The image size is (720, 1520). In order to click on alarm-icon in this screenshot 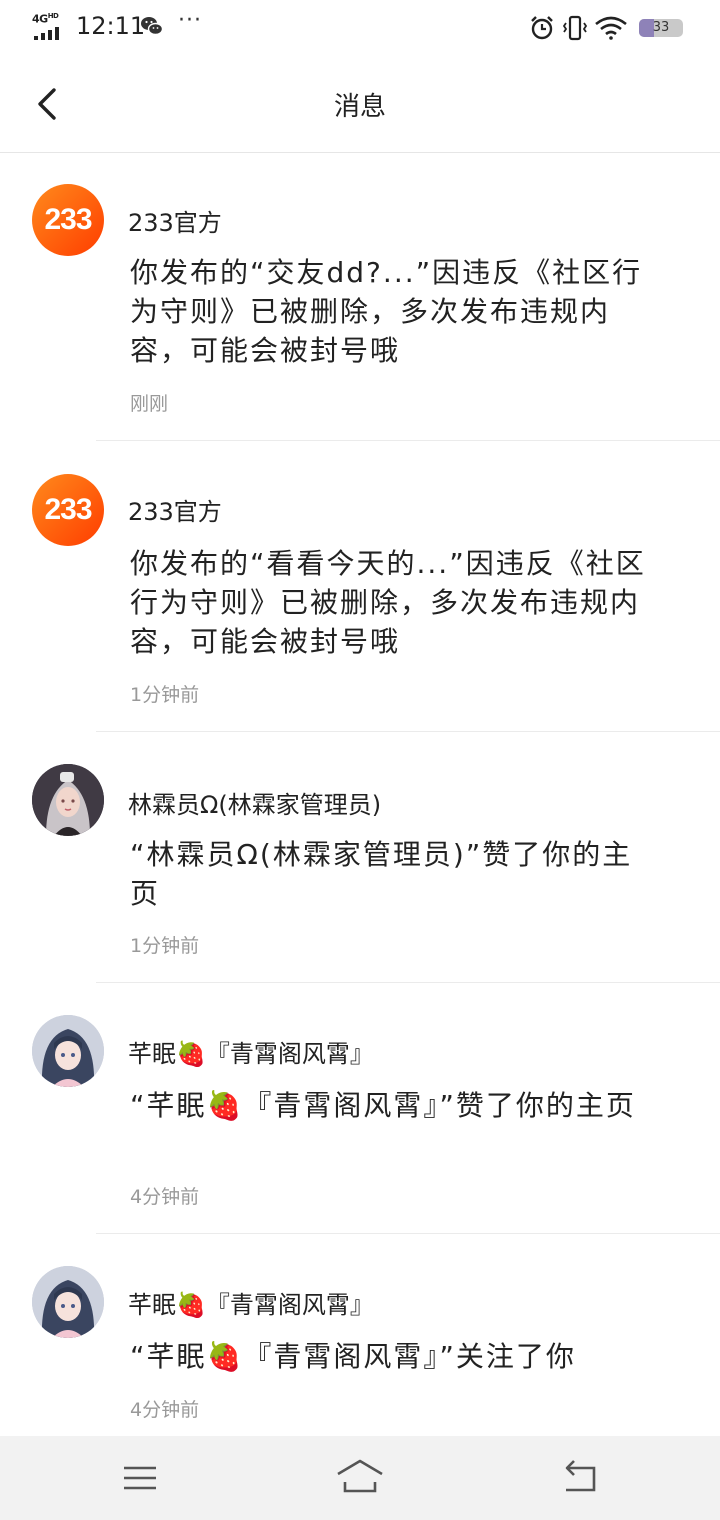, I will do `click(542, 28)`.